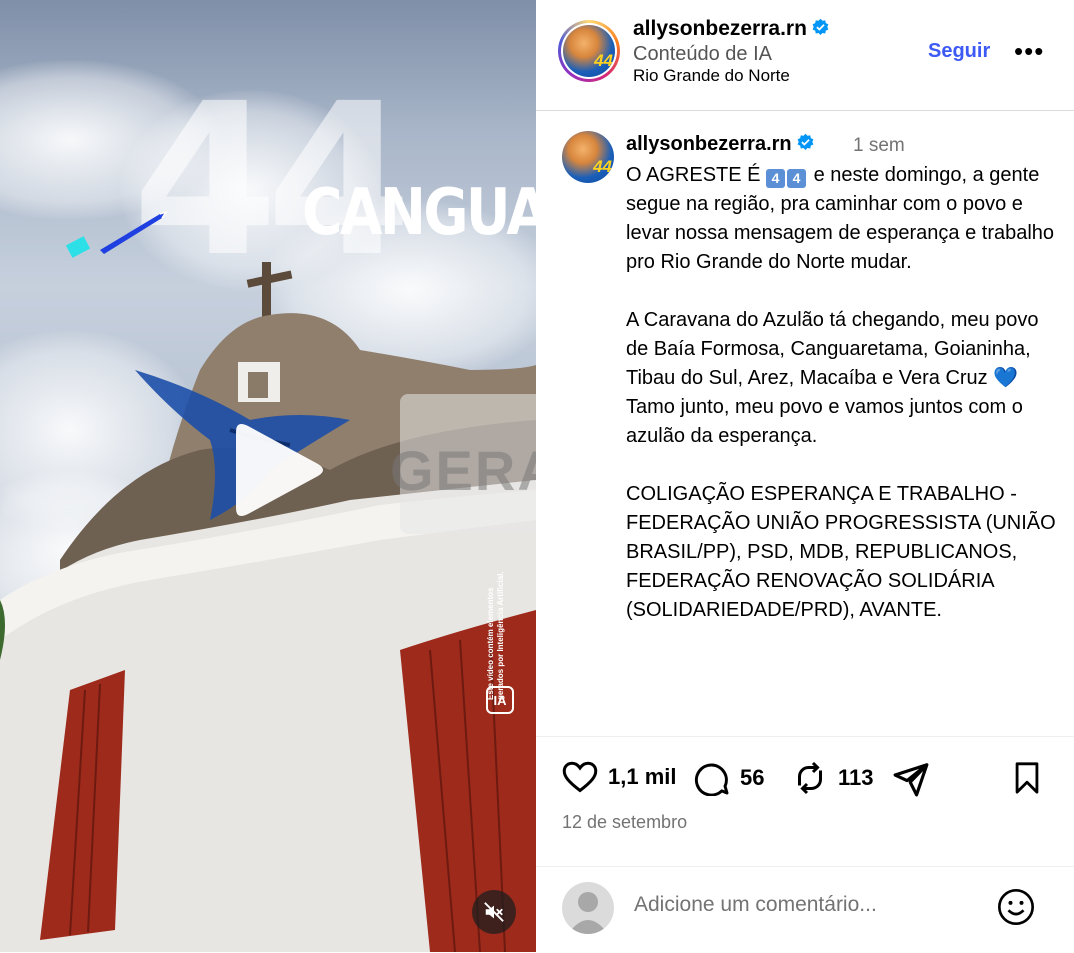  I want to click on play-button, so click(274, 470).